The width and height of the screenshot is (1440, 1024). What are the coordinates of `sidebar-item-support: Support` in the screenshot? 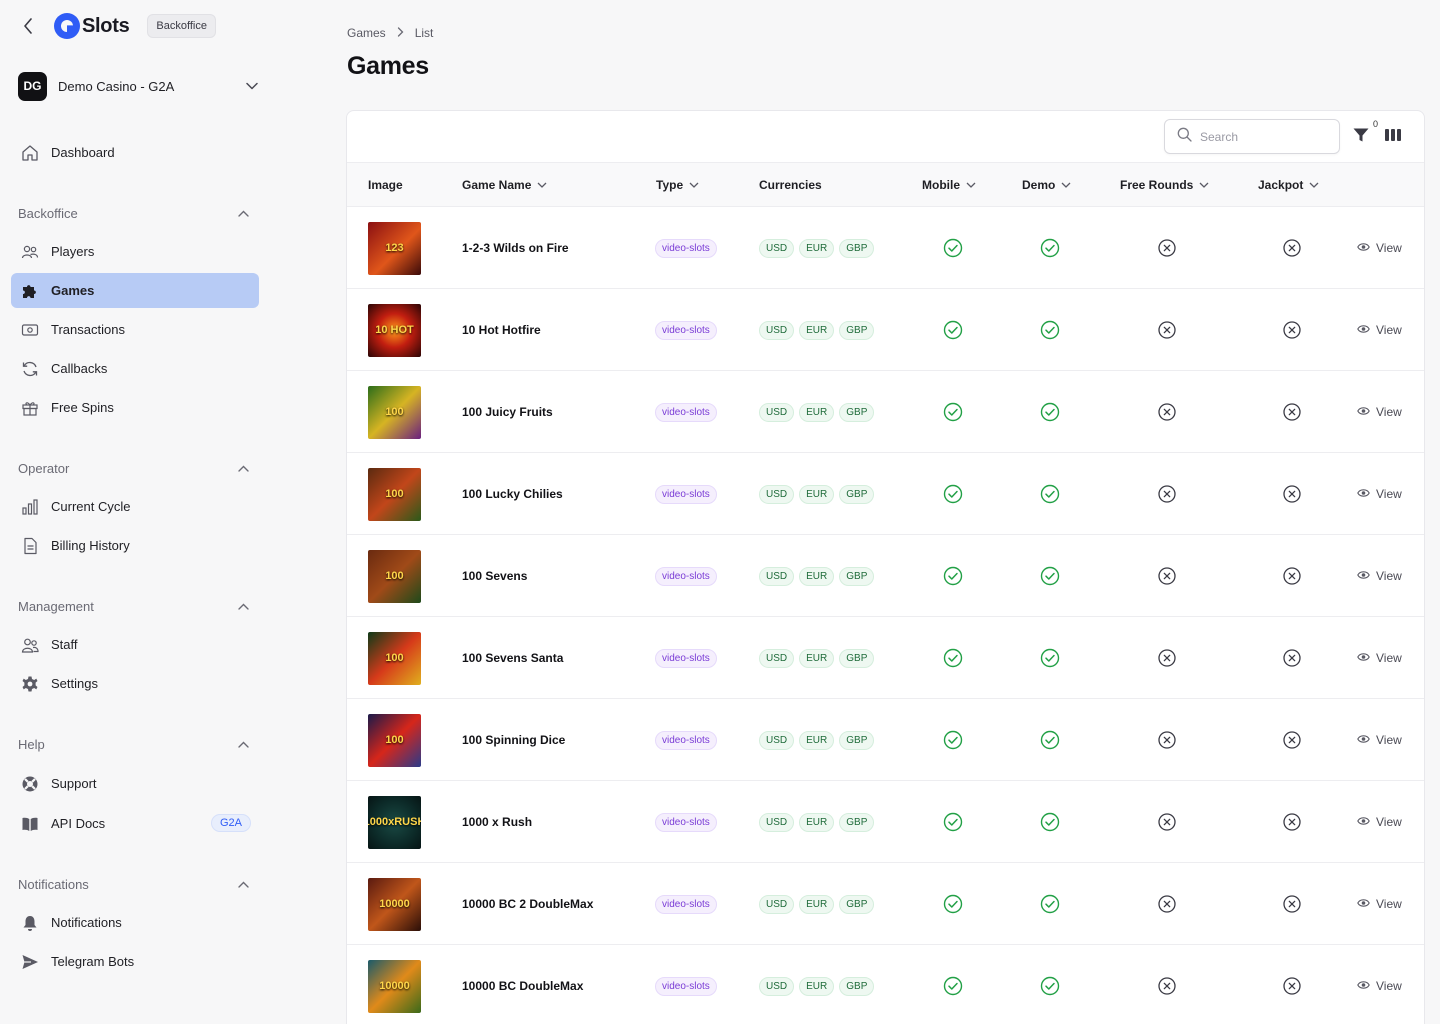 It's located at (135, 783).